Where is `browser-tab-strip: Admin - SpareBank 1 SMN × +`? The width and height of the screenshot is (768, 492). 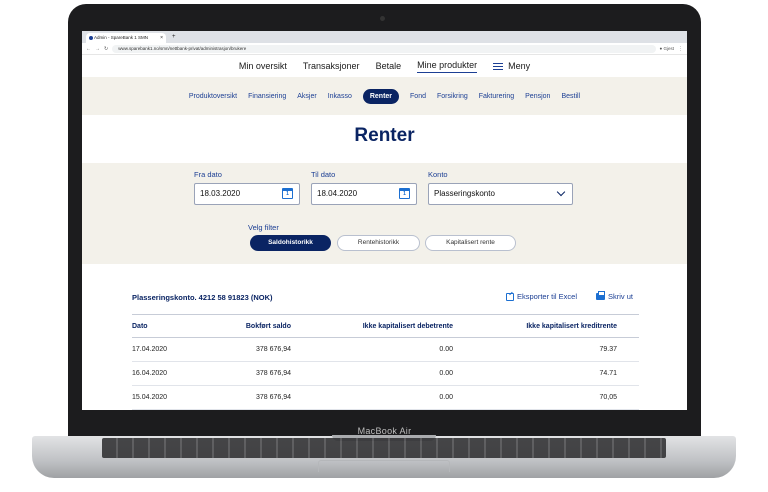
browser-tab-strip: Admin - SpareBank 1 SMN × + is located at coordinates (384, 37).